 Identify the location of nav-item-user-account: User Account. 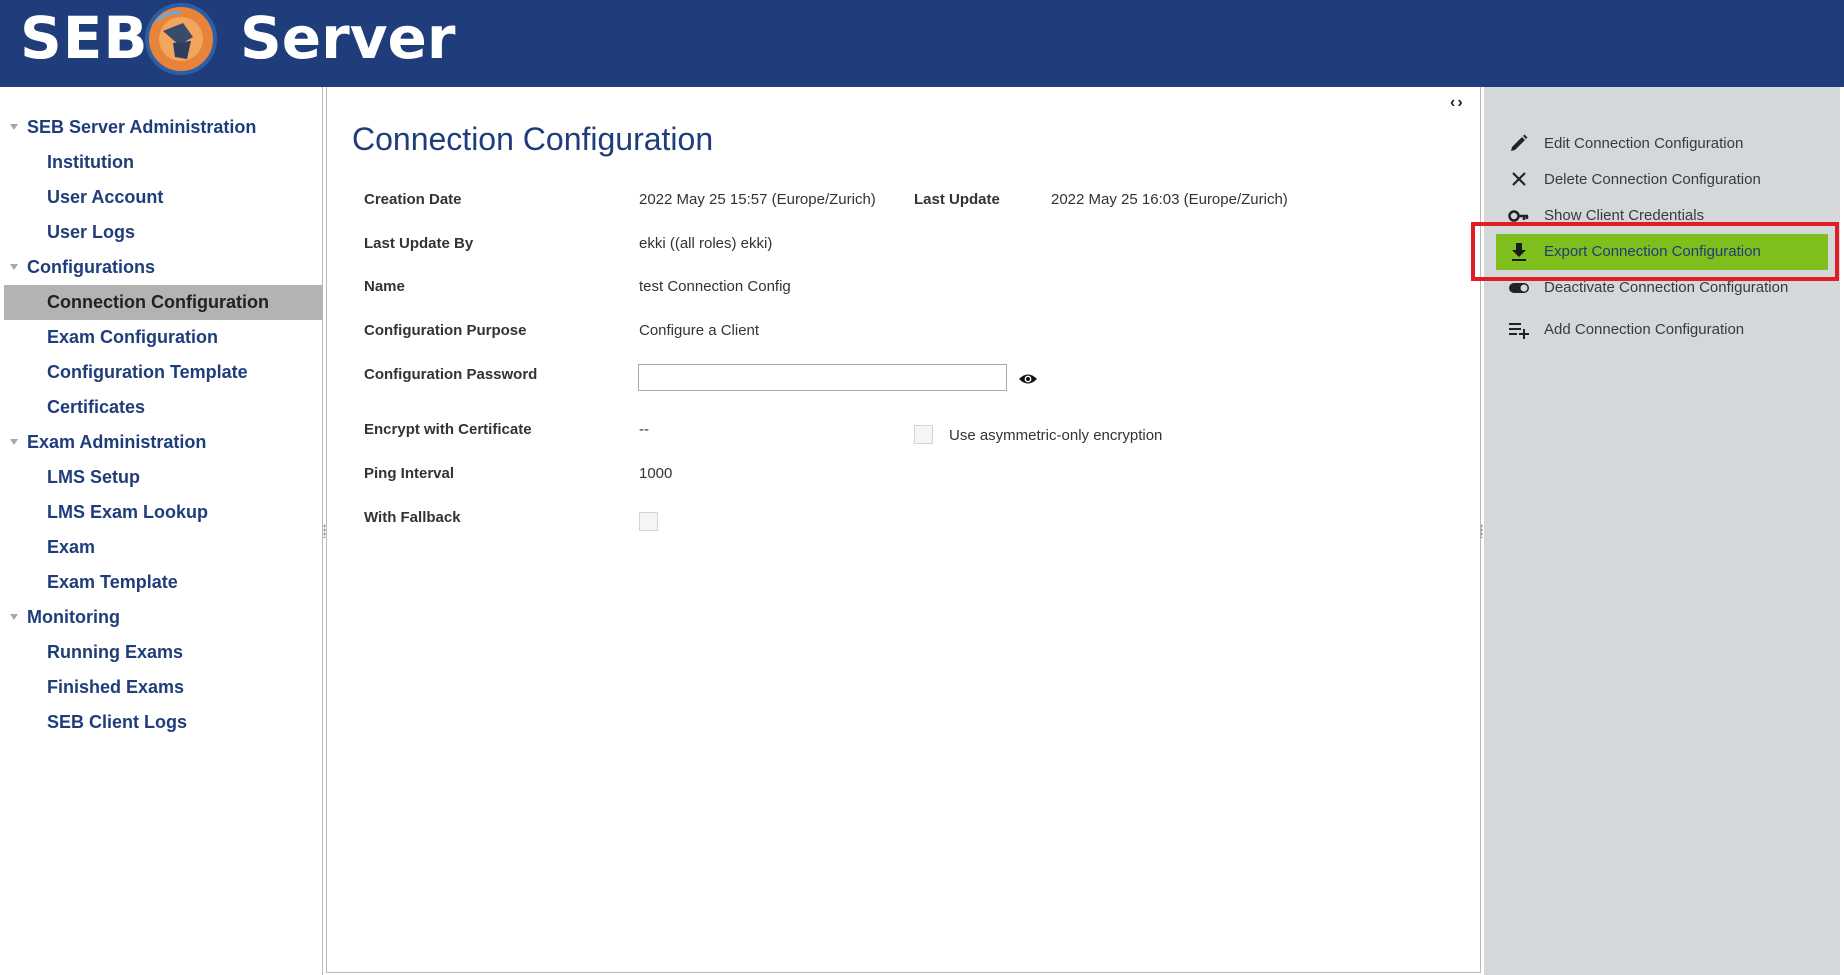
(163, 197).